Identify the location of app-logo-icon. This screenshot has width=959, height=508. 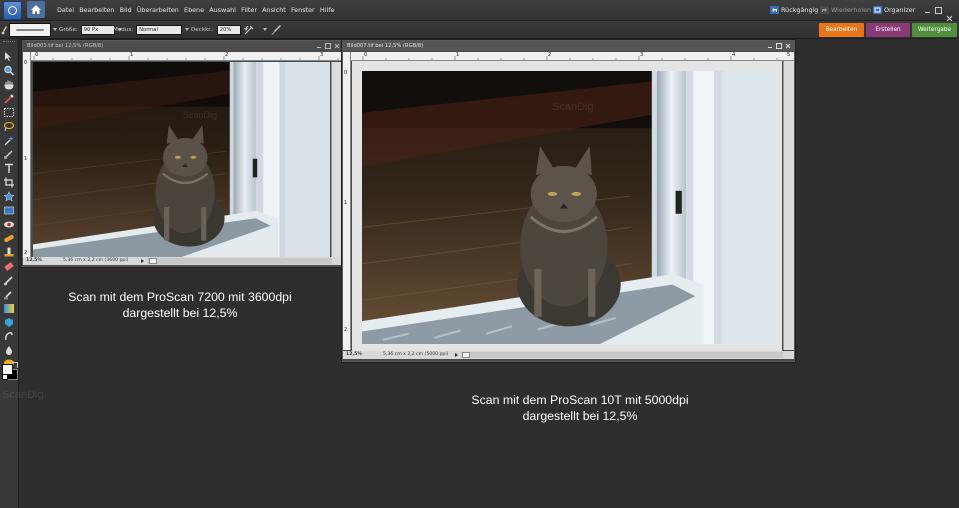
(12, 10).